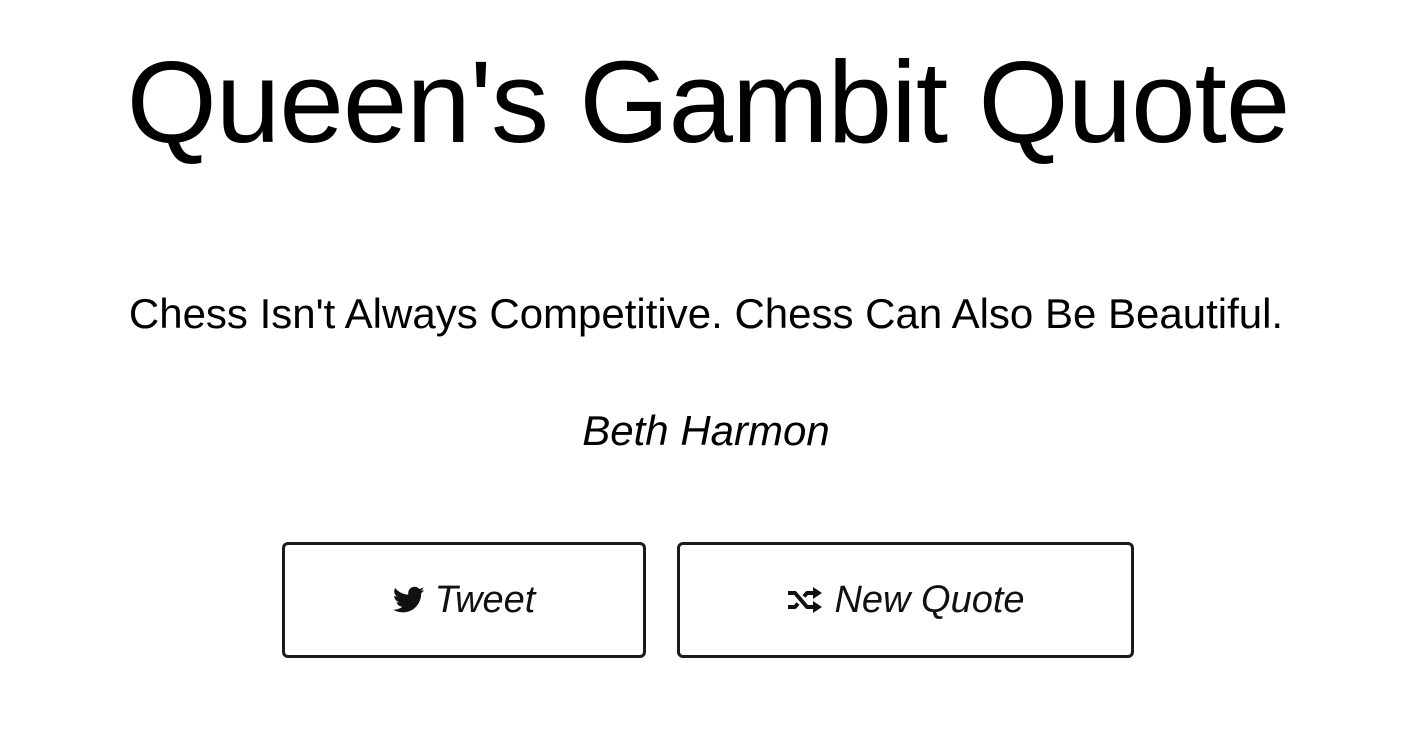 Image resolution: width=1426 pixels, height=732 pixels. Describe the element at coordinates (708, 102) in the screenshot. I see `page-title: Queen's Gambit Quote` at that location.